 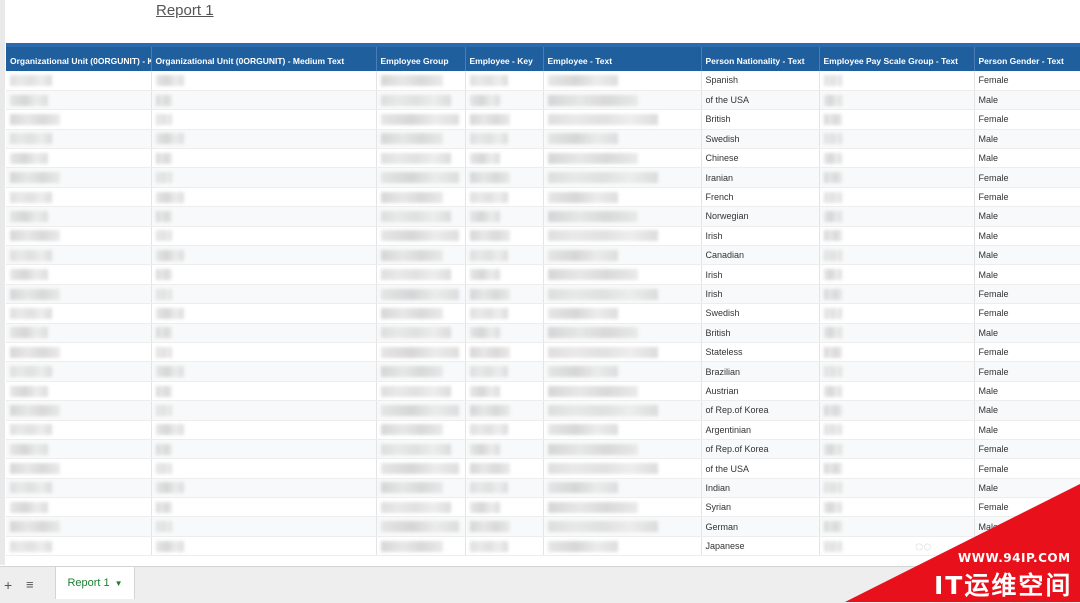 I want to click on table-row: of the USA Female, so click(x=543, y=468).